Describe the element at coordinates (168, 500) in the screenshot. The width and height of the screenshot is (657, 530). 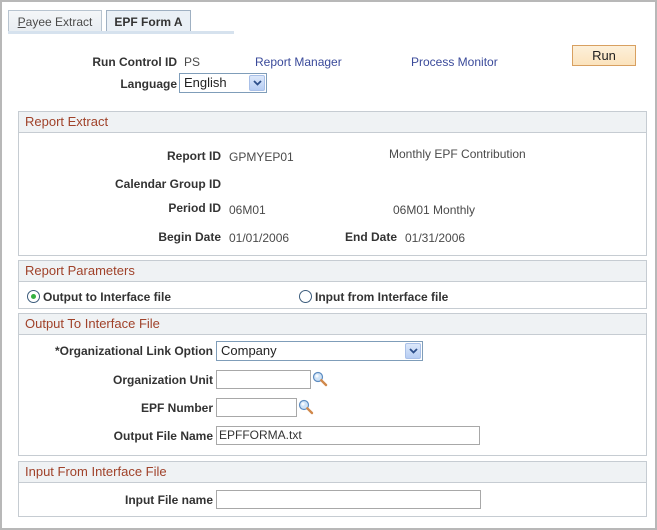
I see `input-file-name-label: Input File name` at that location.